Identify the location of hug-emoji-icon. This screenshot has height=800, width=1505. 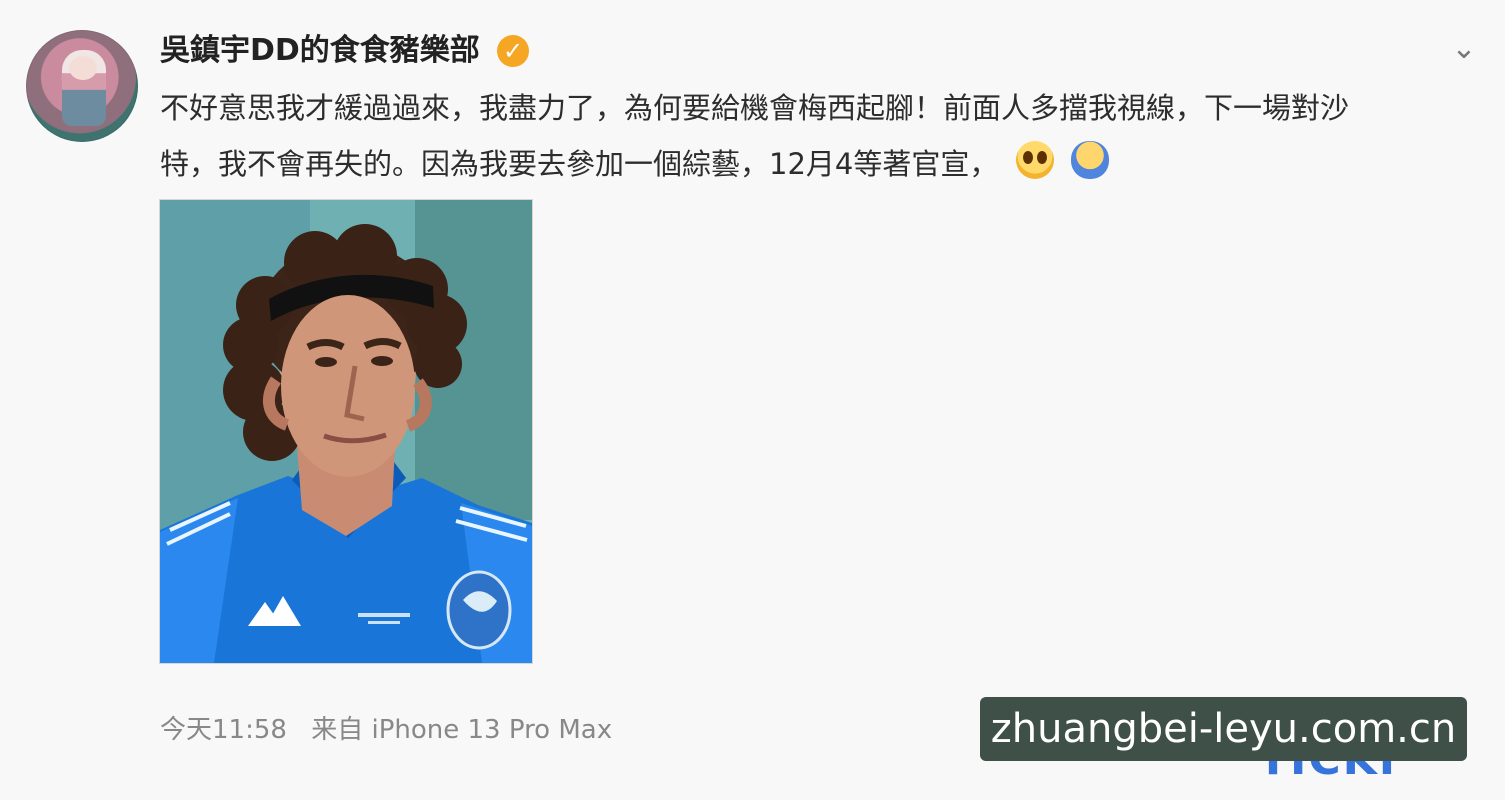
(1089, 160).